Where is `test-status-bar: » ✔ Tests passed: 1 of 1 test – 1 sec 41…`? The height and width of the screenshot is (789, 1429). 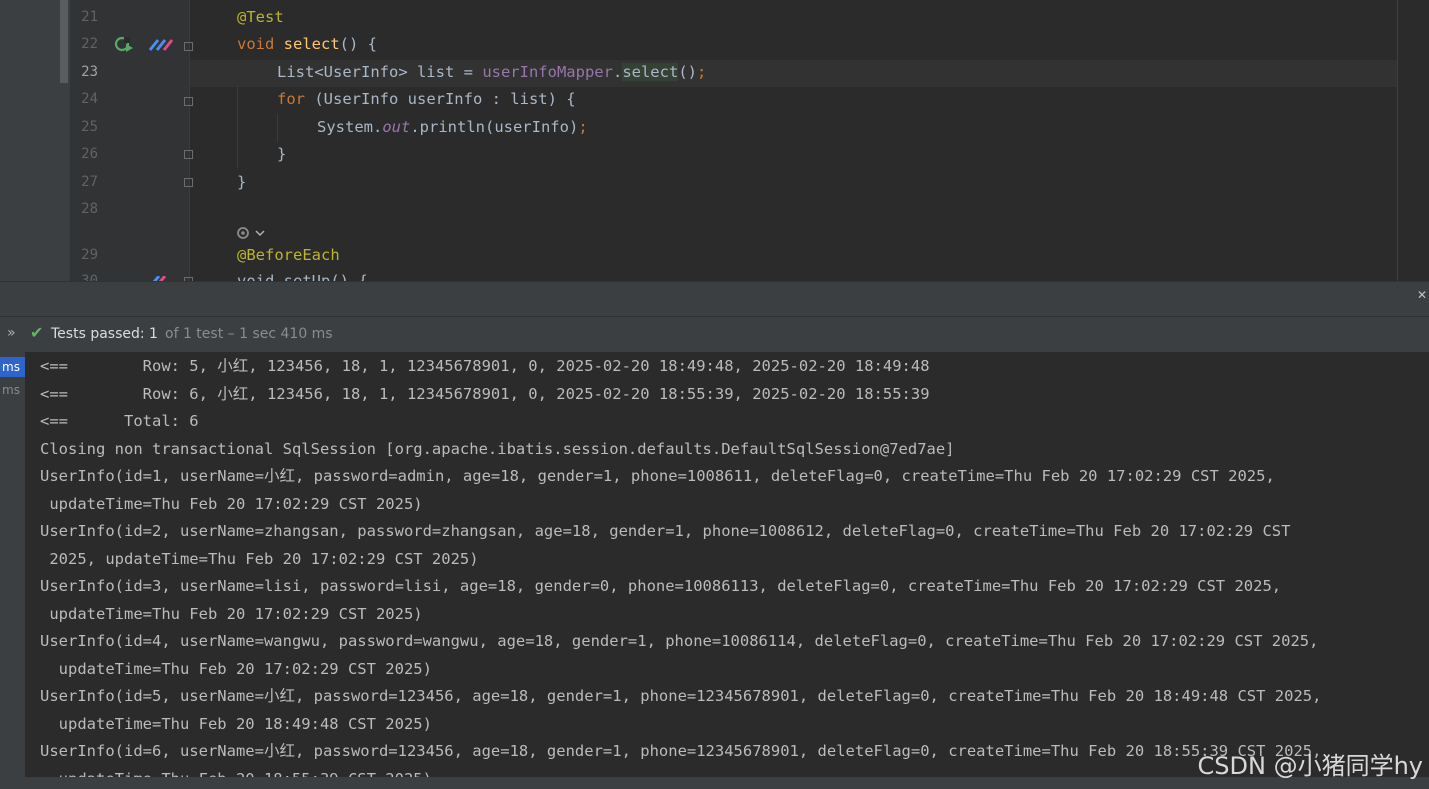 test-status-bar: » ✔ Tests passed: 1 of 1 test – 1 sec 41… is located at coordinates (714, 334).